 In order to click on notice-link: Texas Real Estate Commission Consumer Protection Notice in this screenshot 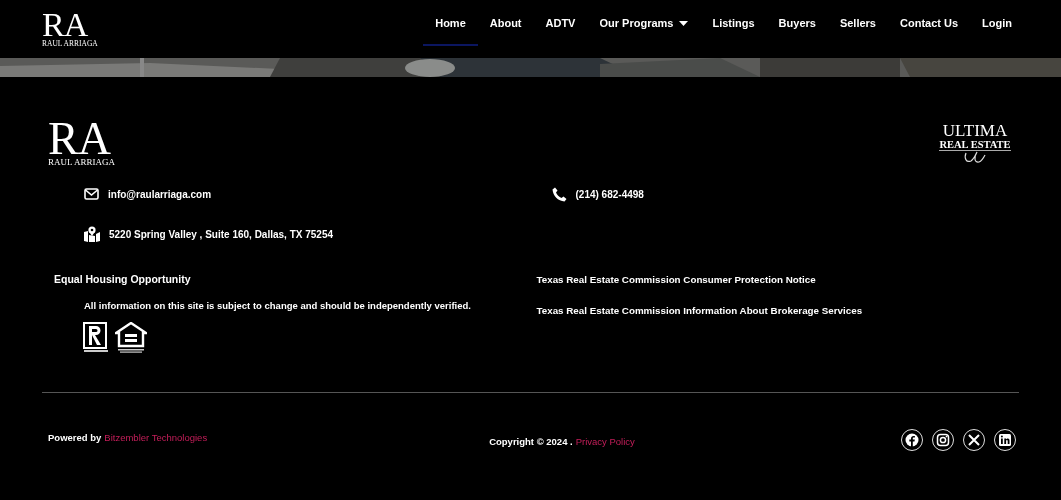, I will do `click(777, 279)`.